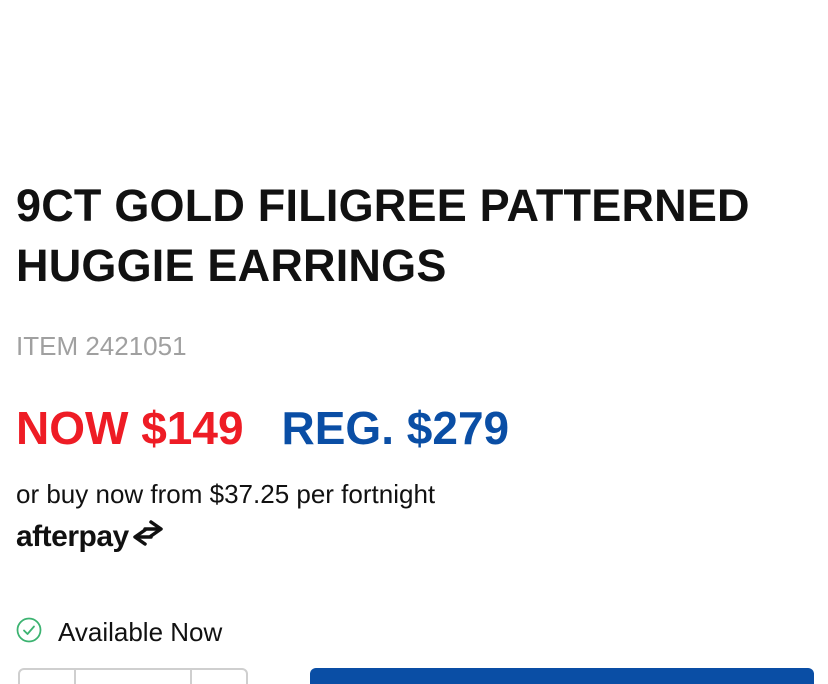 This screenshot has height=684, width=828. I want to click on item-number: ITEM 2421051, so click(101, 346).